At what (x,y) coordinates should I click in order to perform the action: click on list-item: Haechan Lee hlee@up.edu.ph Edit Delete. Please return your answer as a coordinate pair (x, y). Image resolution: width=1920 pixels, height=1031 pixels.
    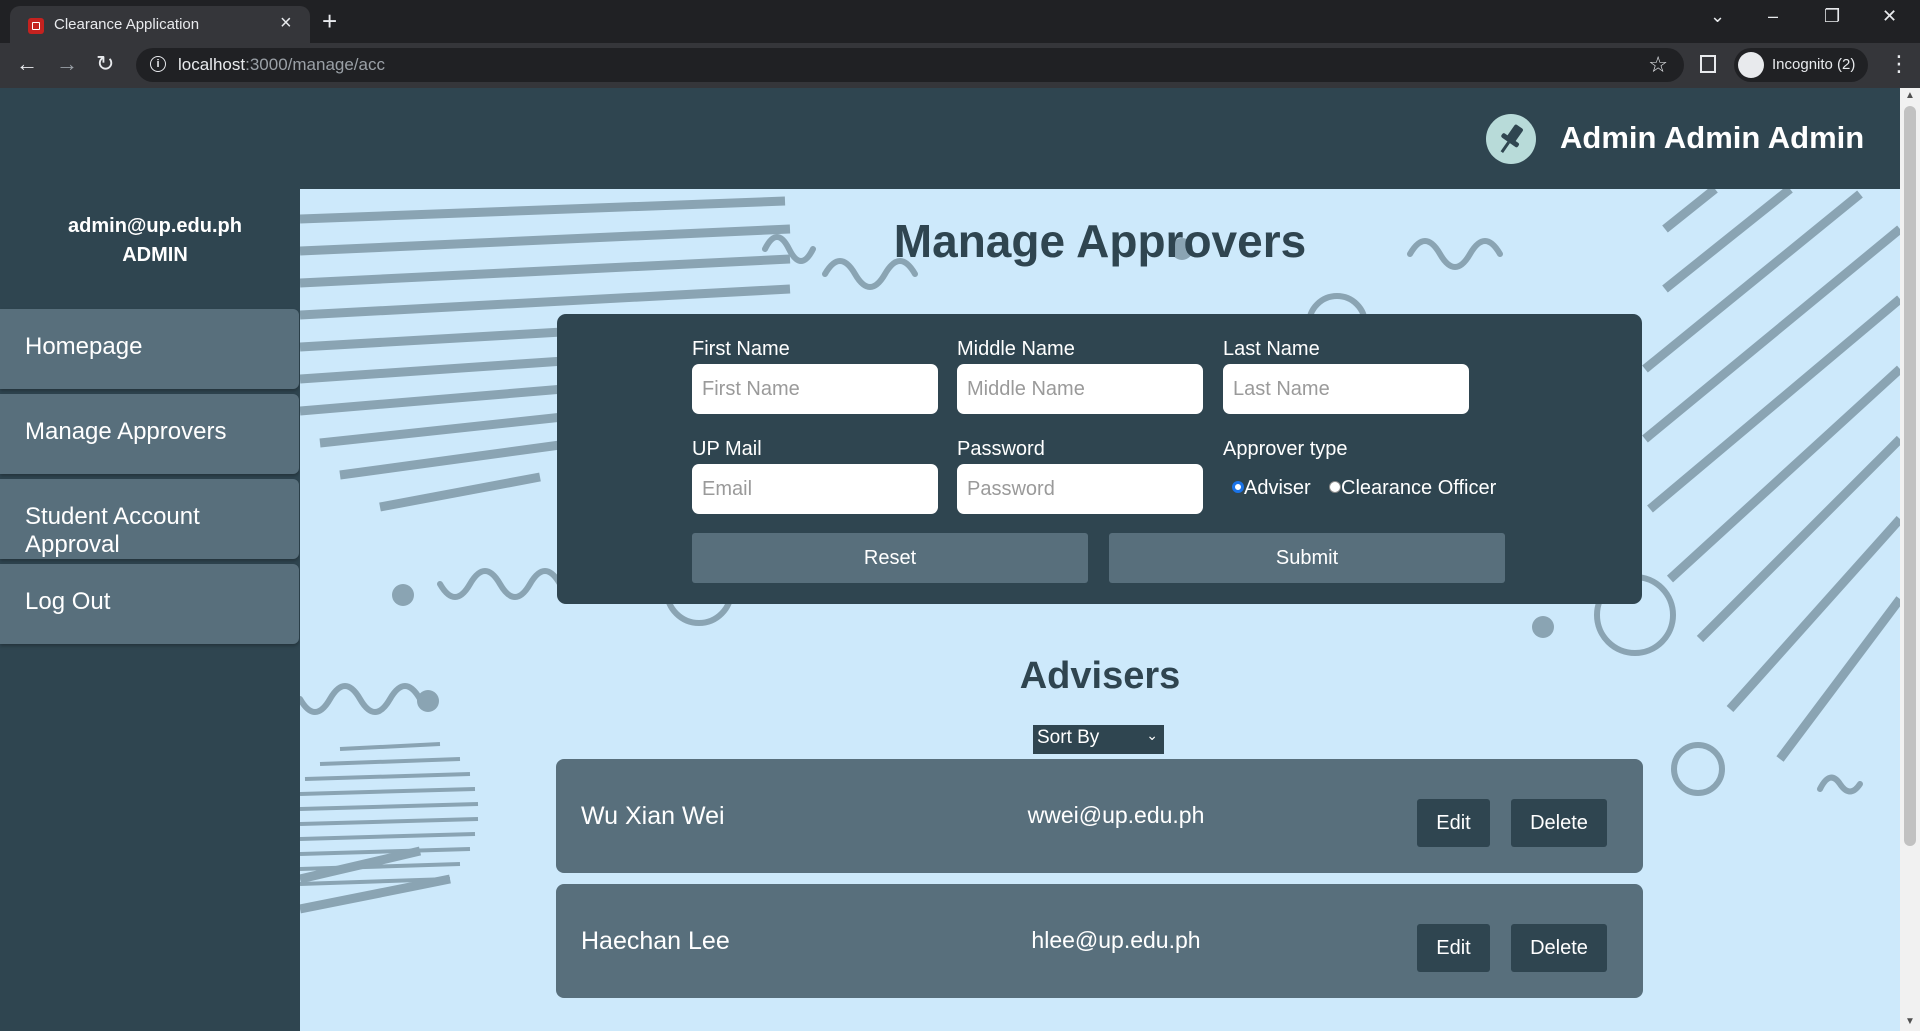
    Looking at the image, I should click on (1099, 941).